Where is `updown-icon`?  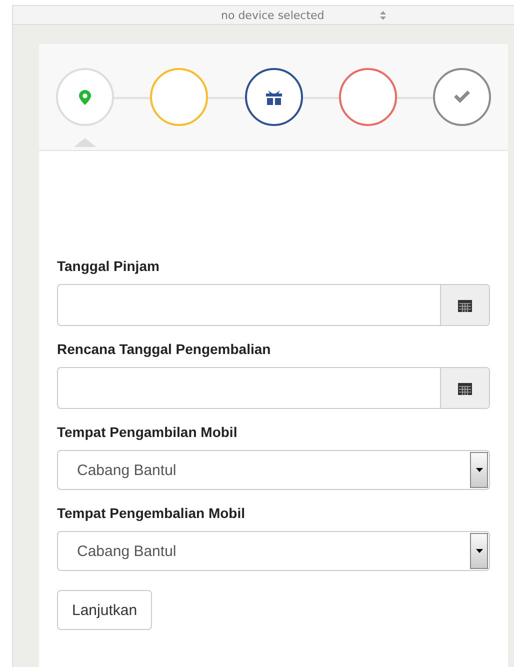 updown-icon is located at coordinates (383, 15).